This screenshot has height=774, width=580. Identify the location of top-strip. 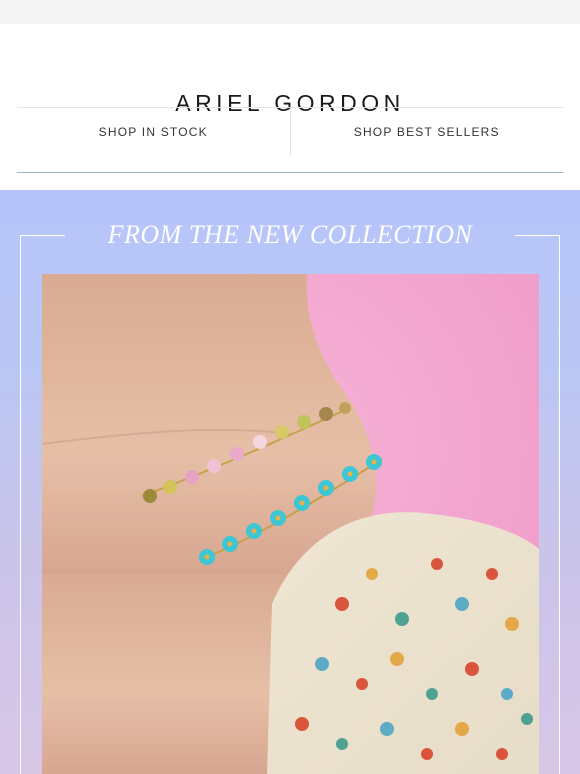
(290, 12).